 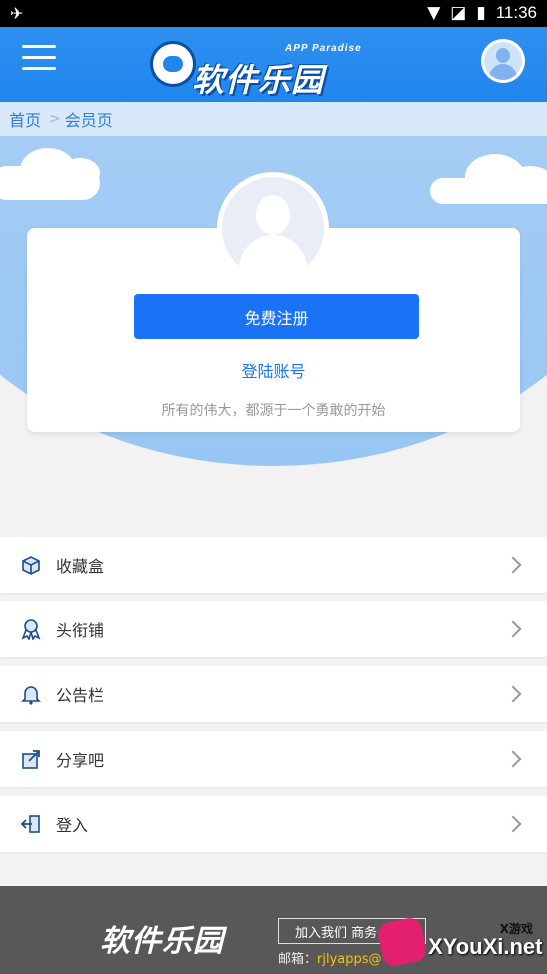 I want to click on email-address: rjlyapps@, so click(x=349, y=959).